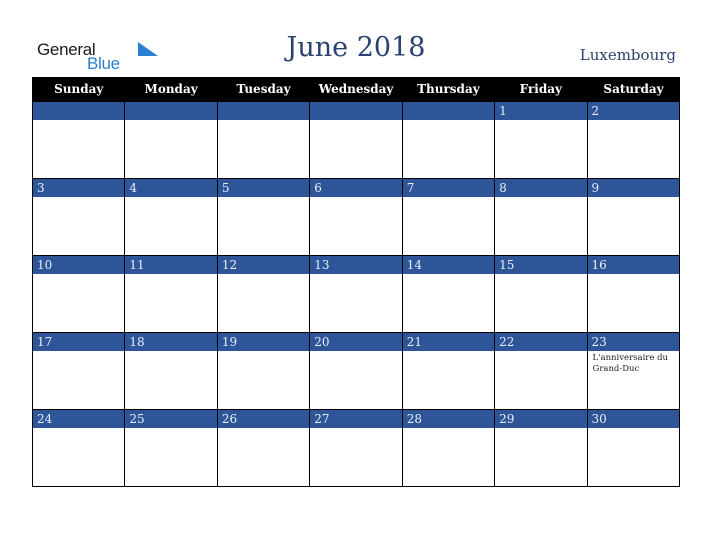 This screenshot has width=712, height=550. Describe the element at coordinates (448, 265) in the screenshot. I see `day-number: 14` at that location.